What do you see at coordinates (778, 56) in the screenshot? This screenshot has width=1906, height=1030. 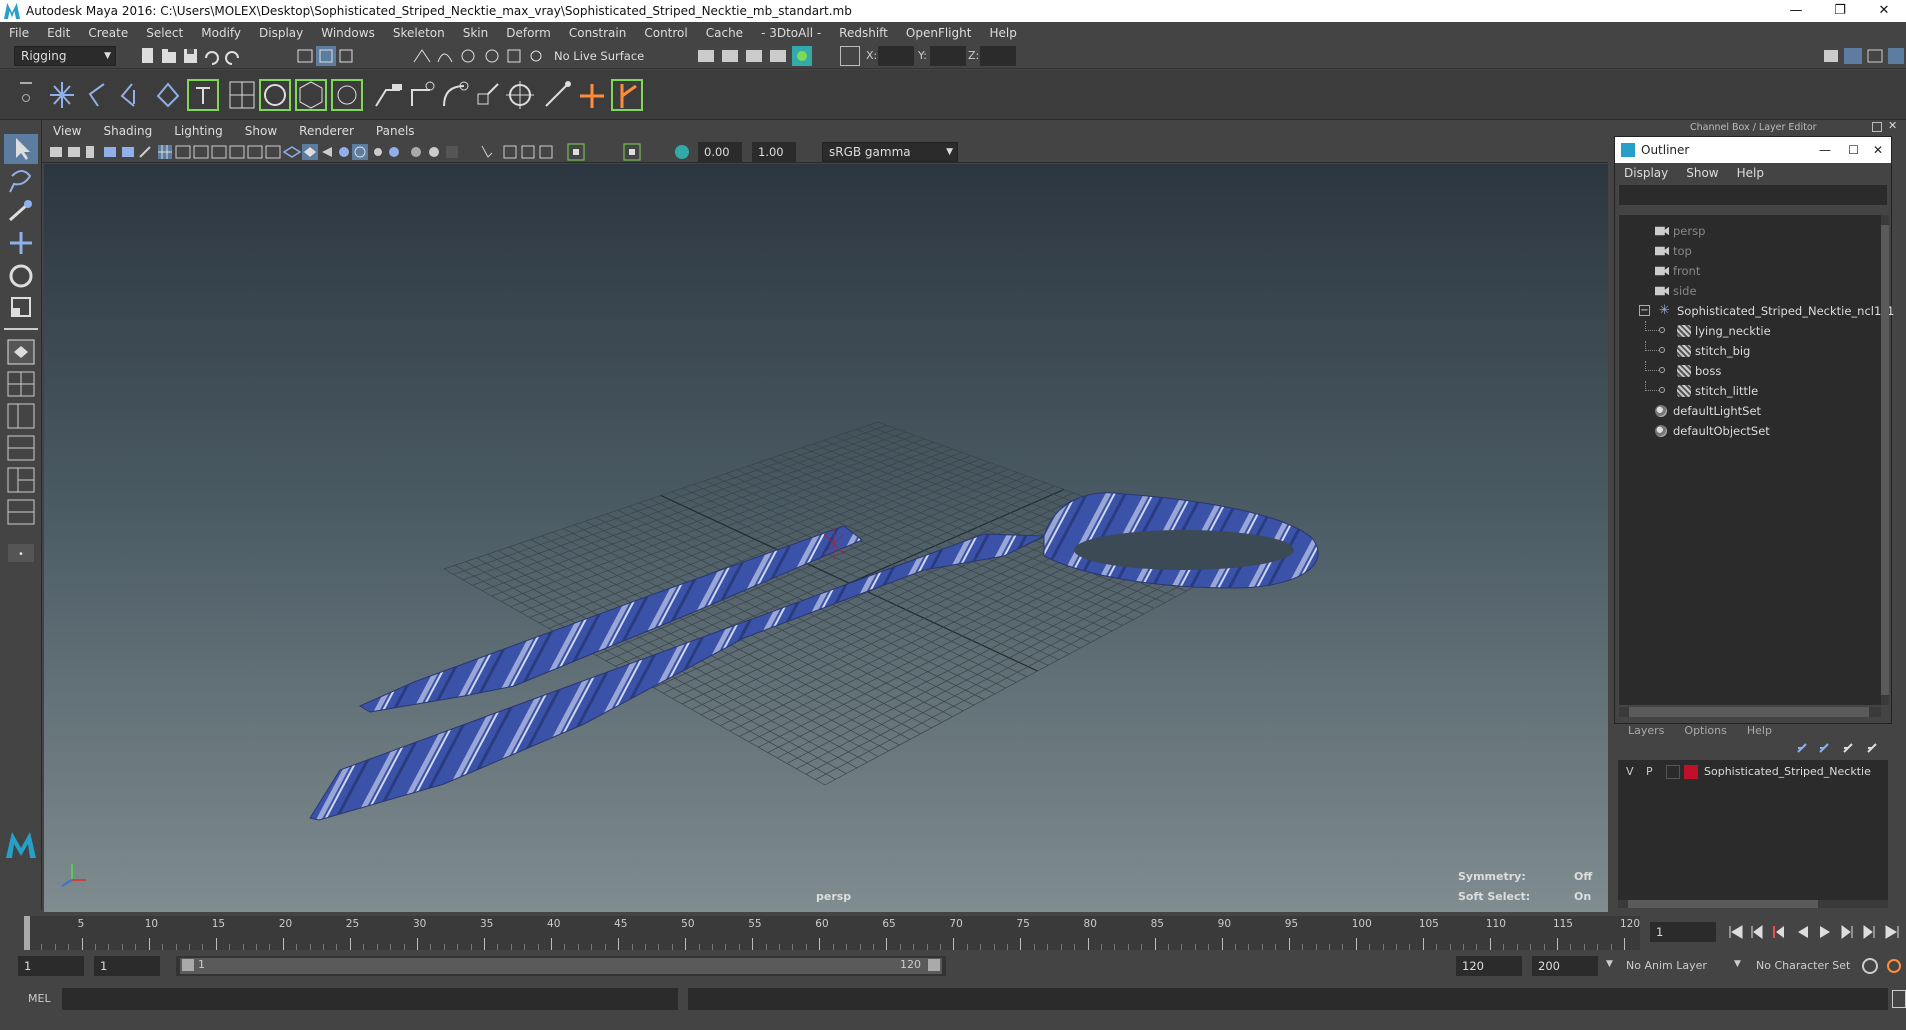 I see `hypershade-icon` at bounding box center [778, 56].